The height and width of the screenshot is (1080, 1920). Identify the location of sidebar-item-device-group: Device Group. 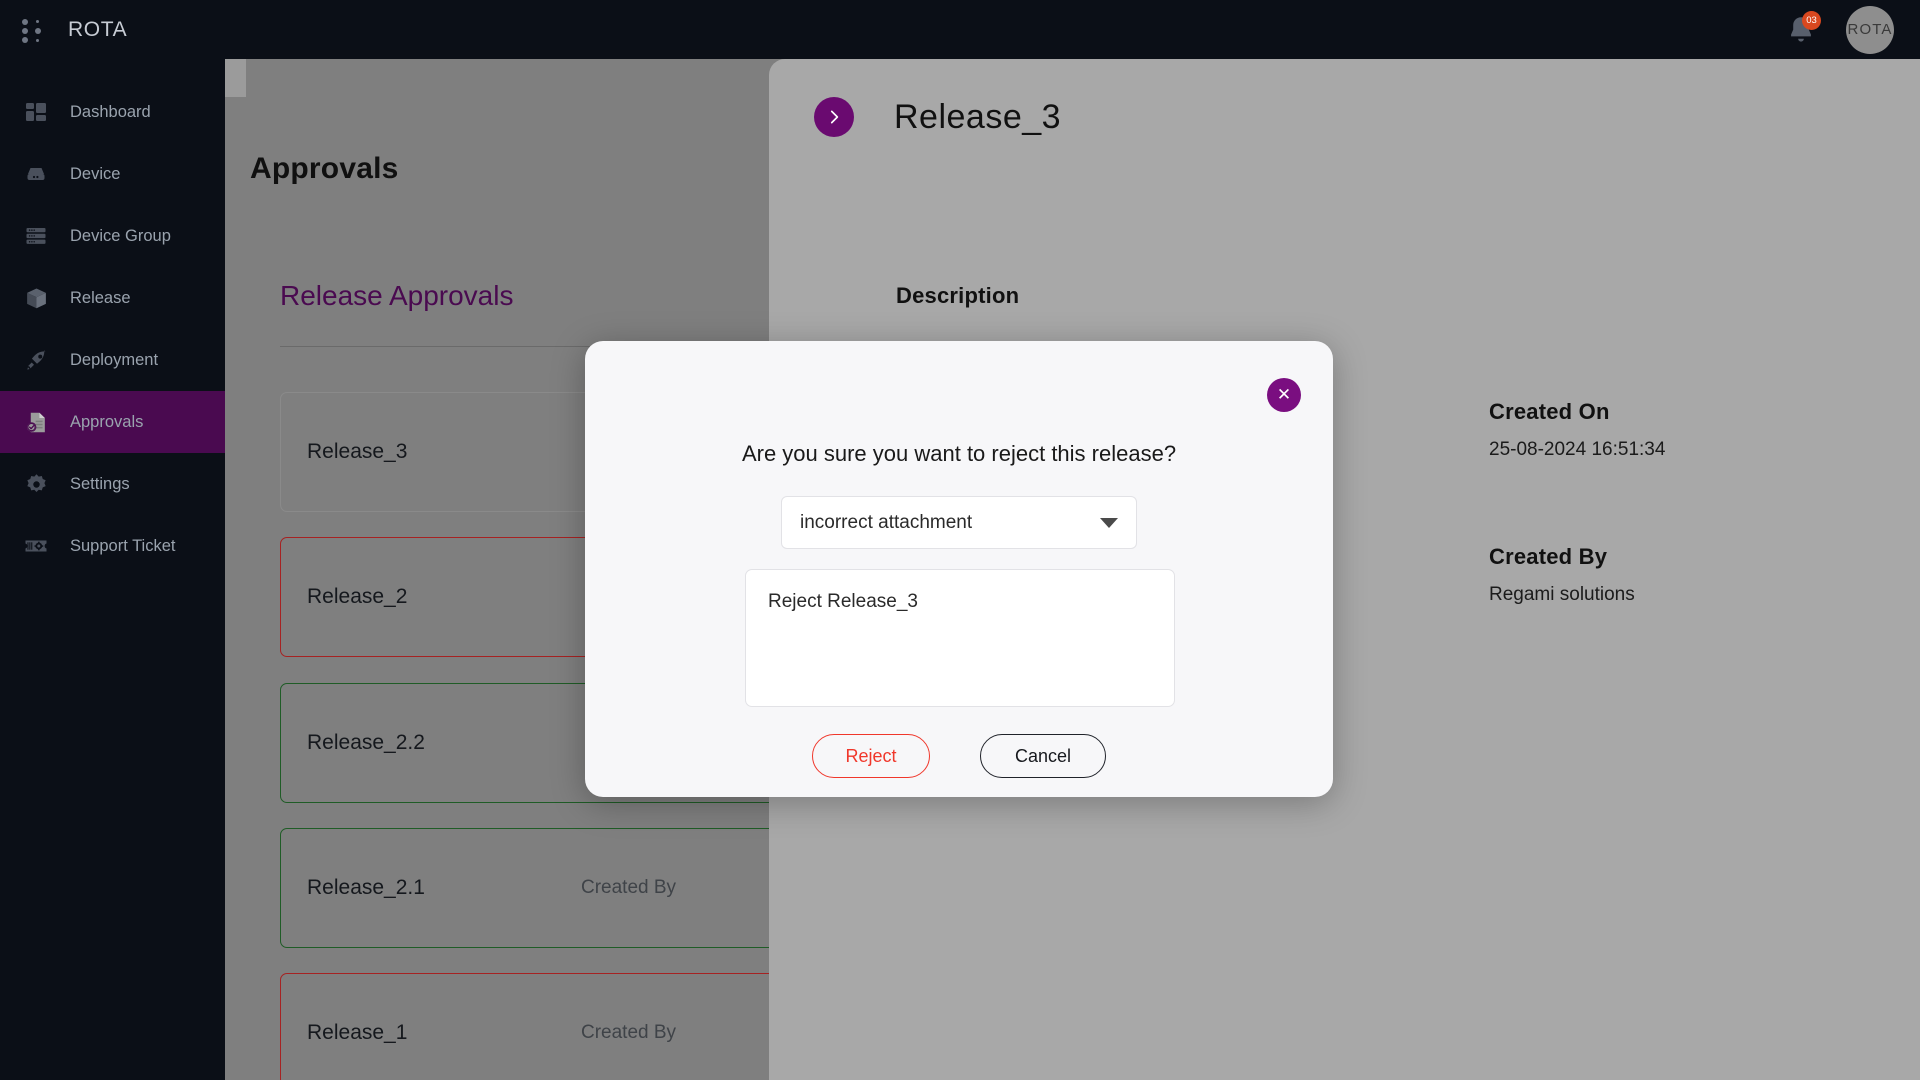
(112, 236).